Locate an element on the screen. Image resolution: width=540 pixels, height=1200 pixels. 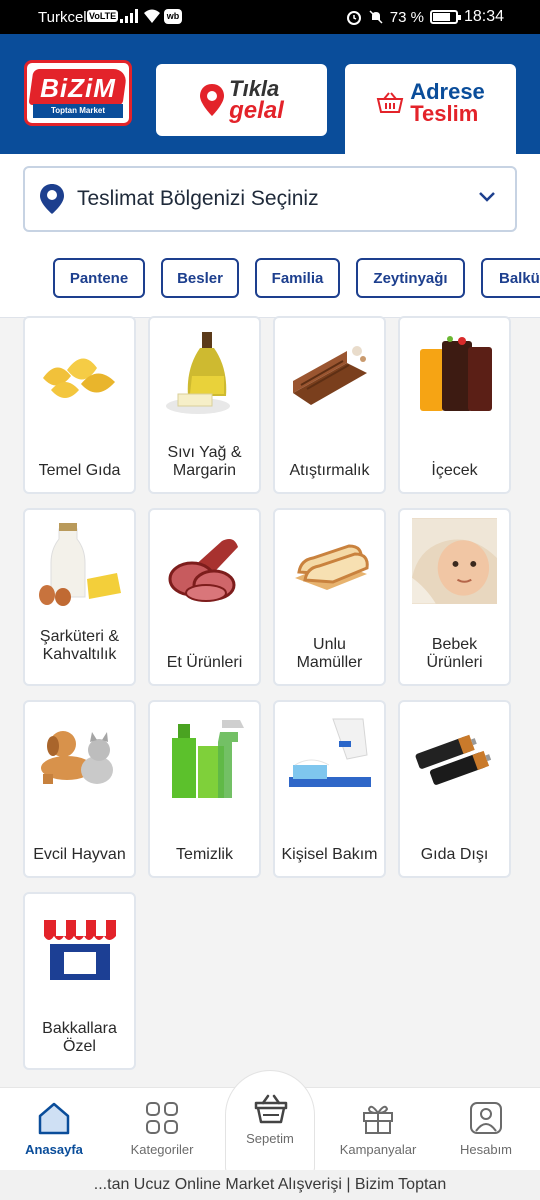
battery-percent: 73 % is located at coordinates (406, 17).